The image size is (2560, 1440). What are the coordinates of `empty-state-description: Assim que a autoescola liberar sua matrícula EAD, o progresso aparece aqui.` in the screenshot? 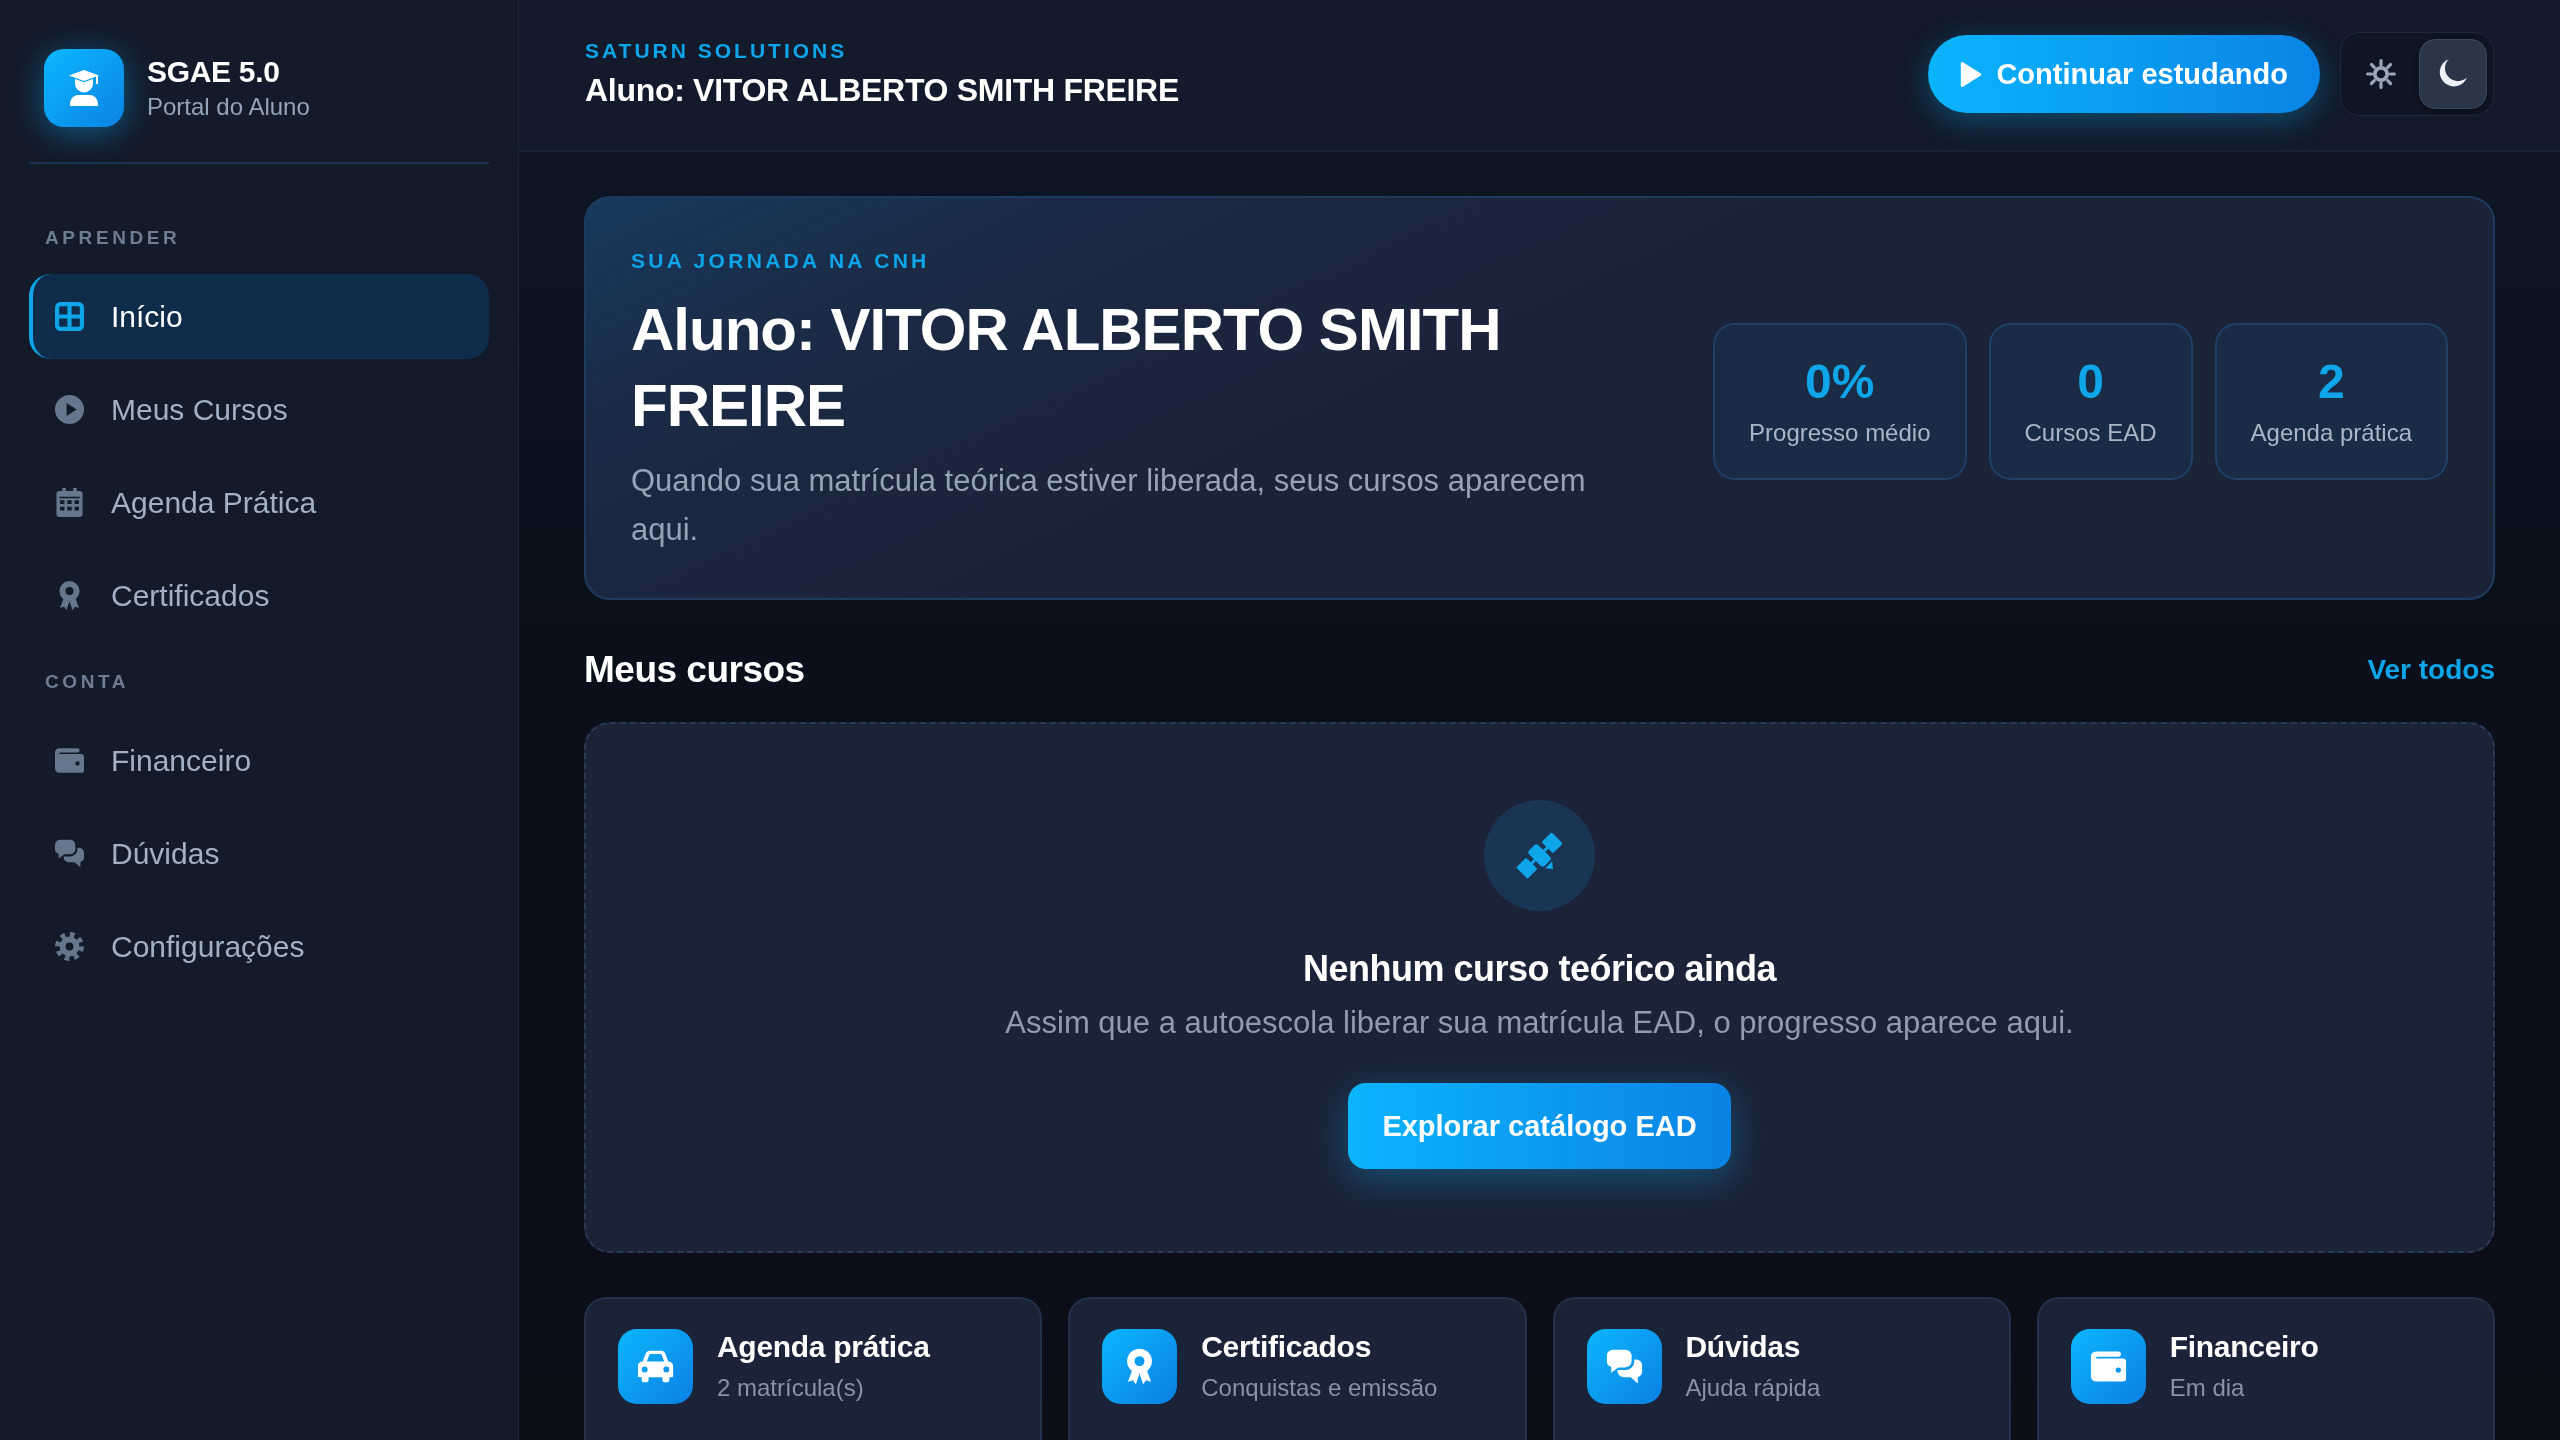 It's located at (1539, 1023).